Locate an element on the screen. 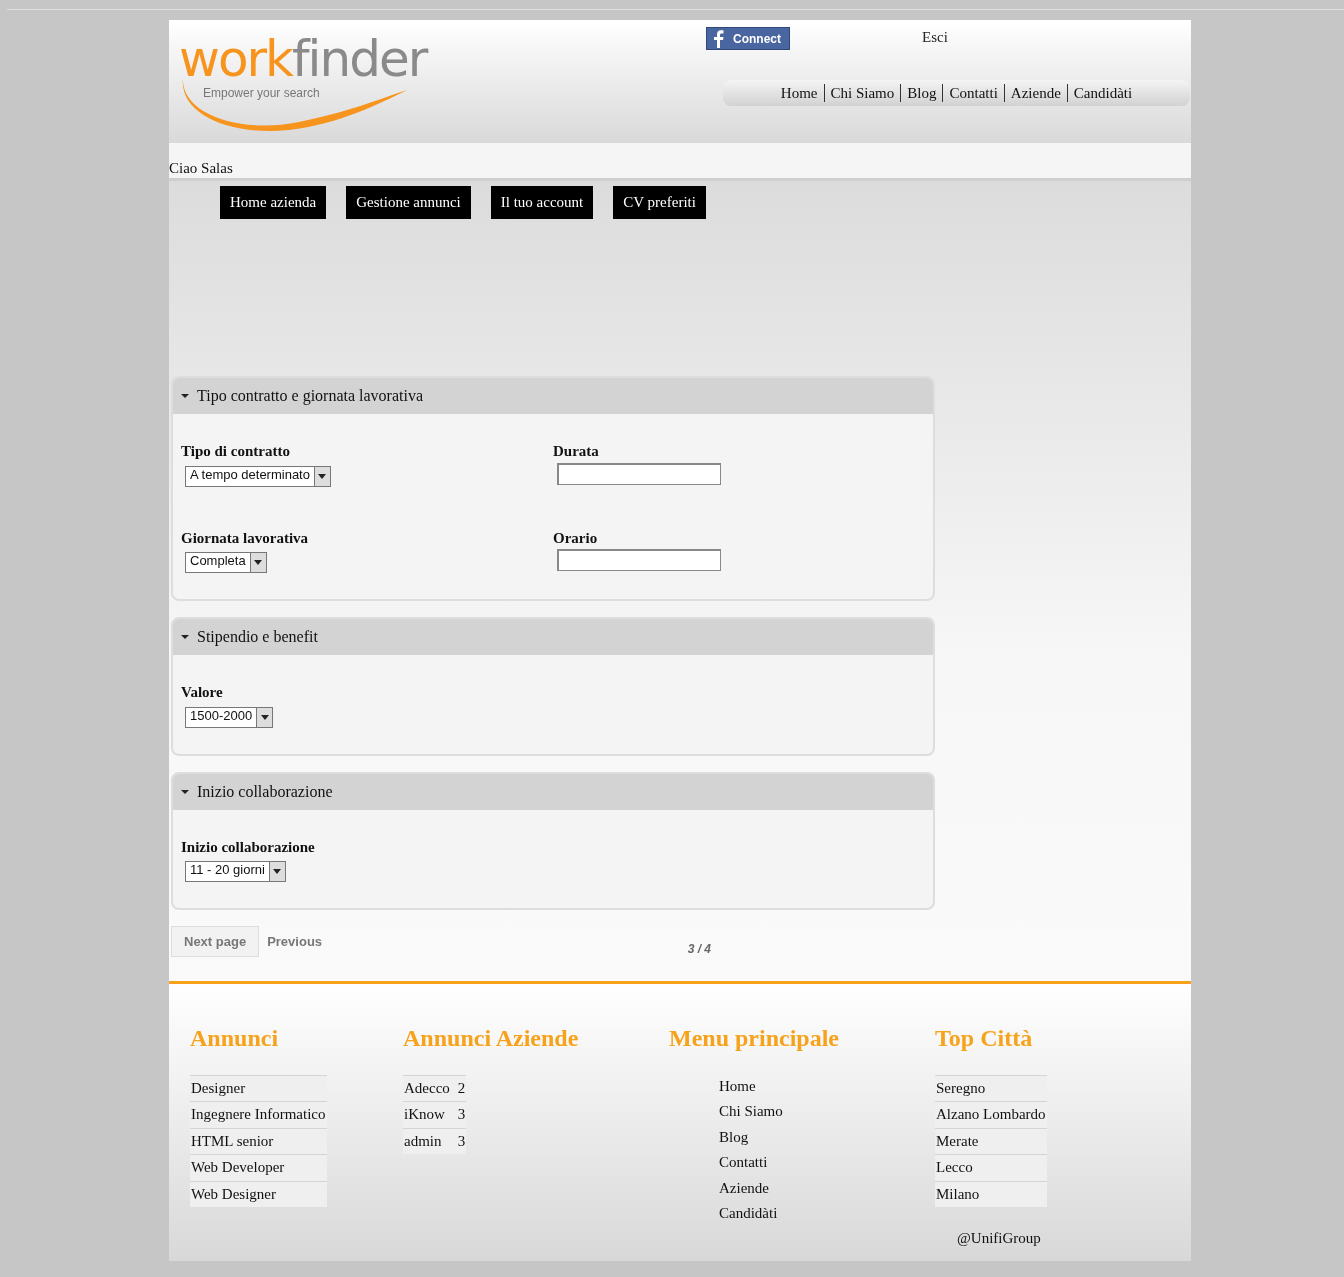 The width and height of the screenshot is (1344, 1277). footer-link: Home is located at coordinates (726, 1087).